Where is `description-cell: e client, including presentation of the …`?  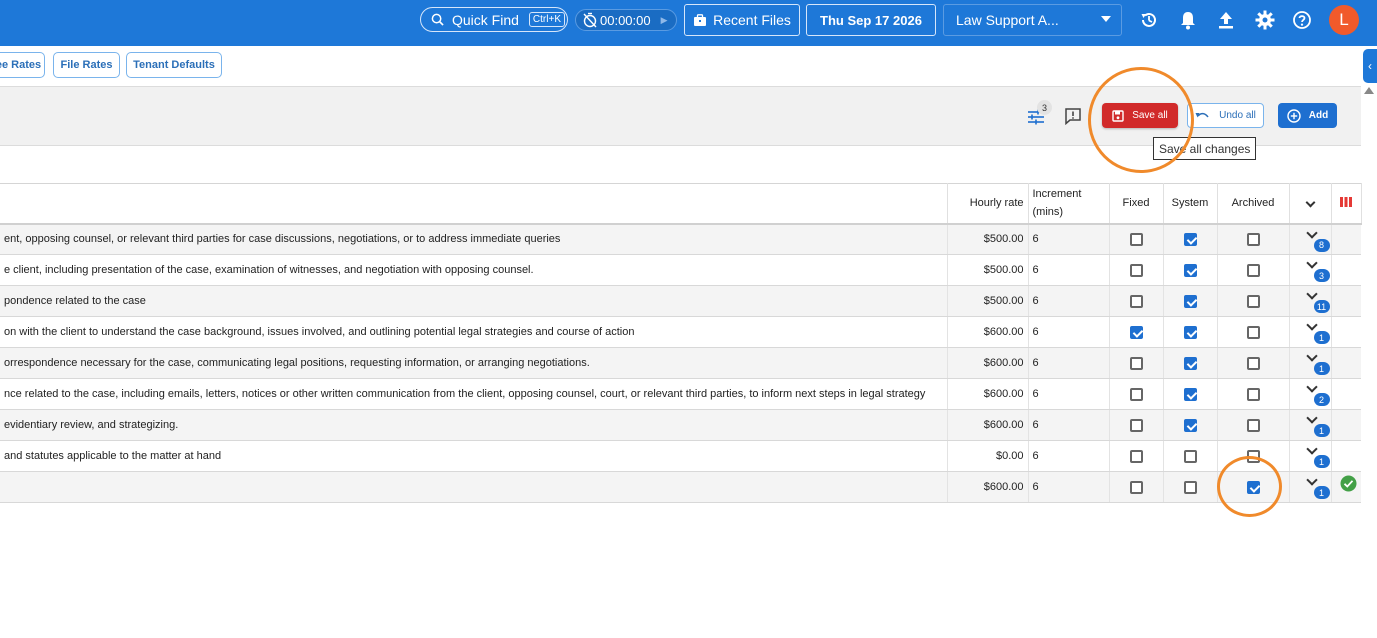 description-cell: e client, including presentation of the … is located at coordinates (473, 270).